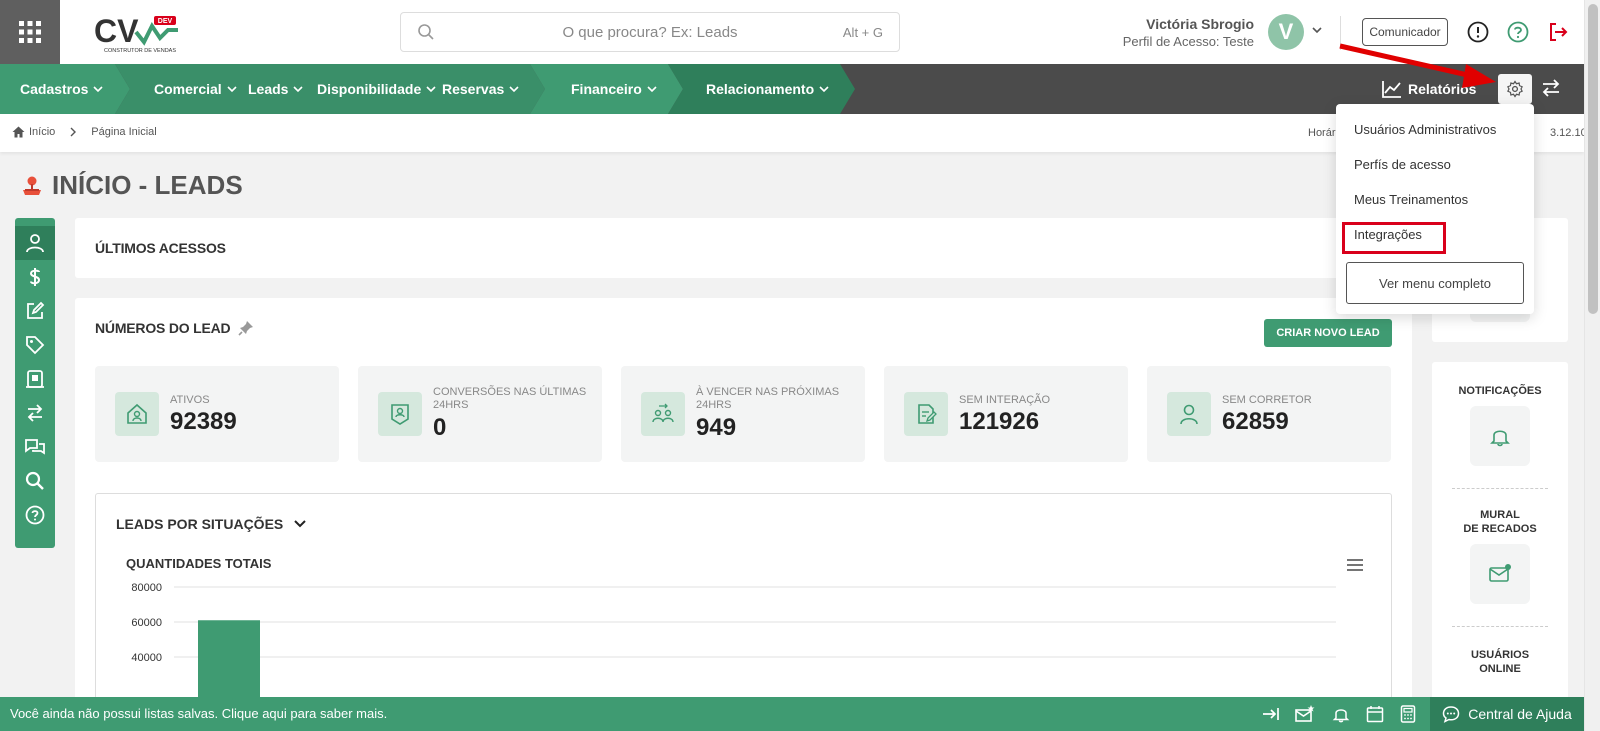  I want to click on lead-numbers-title: NÚMEROS DO LEAD, so click(163, 328).